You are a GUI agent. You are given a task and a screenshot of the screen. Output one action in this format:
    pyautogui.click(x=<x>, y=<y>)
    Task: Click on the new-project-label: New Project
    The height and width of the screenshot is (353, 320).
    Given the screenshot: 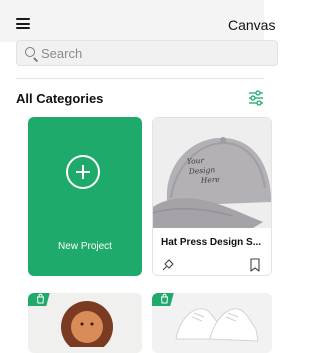 What is the action you would take?
    pyautogui.click(x=85, y=246)
    